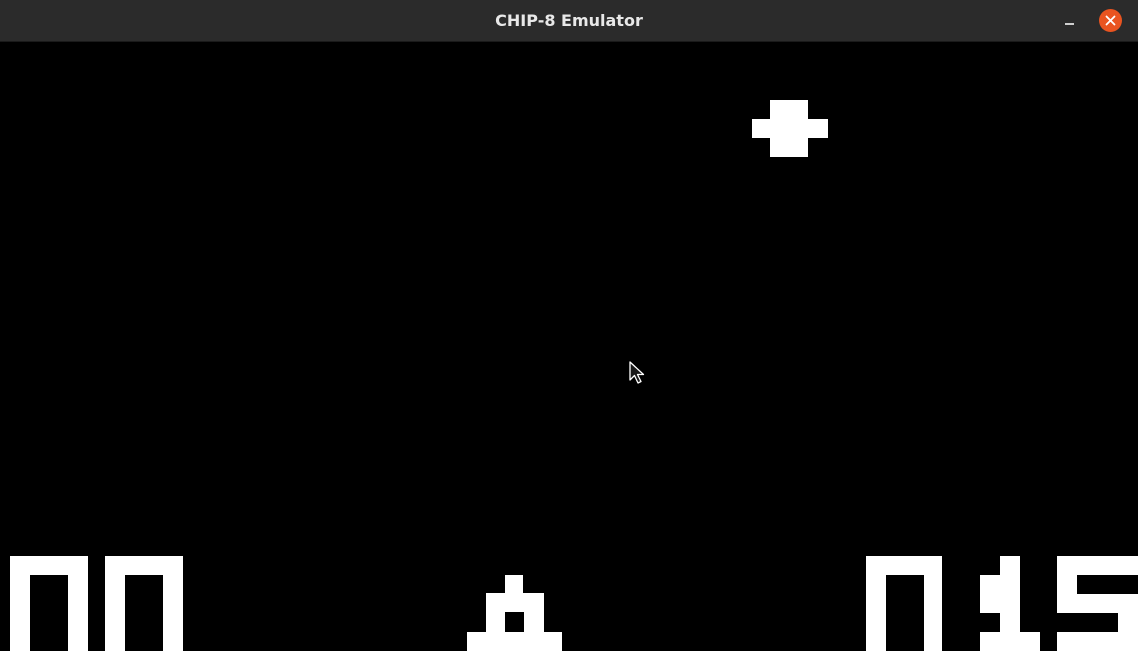  I want to click on alien-sprite, so click(790, 128).